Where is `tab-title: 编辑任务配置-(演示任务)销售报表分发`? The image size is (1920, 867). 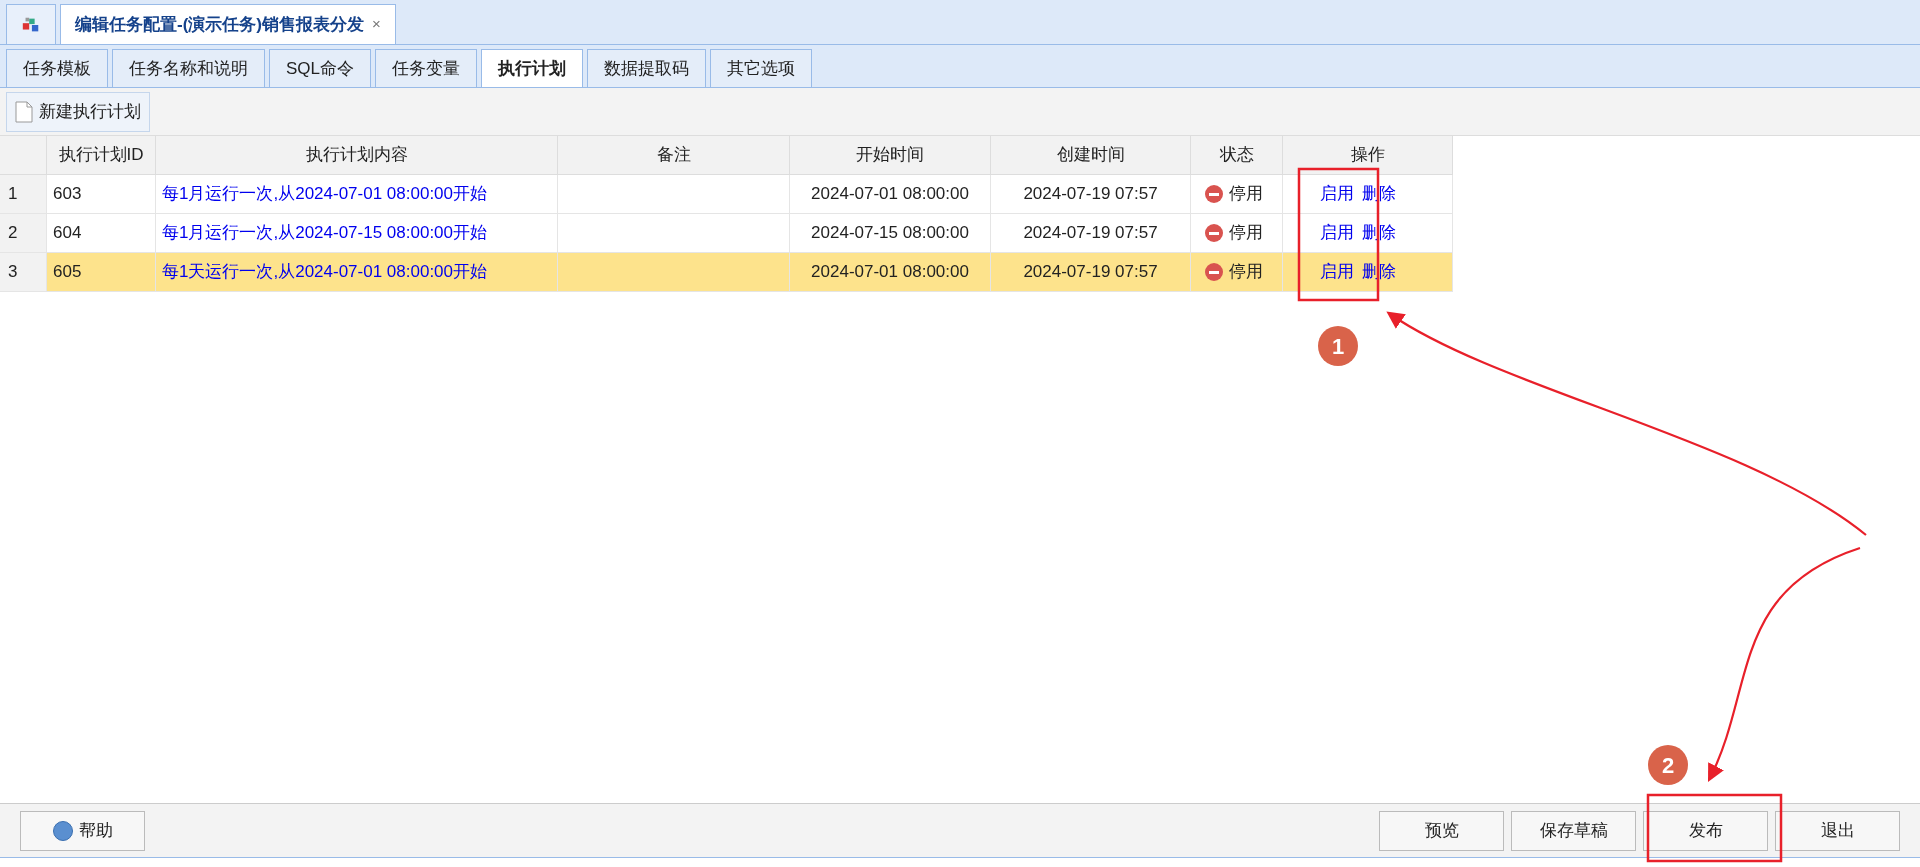 tab-title: 编辑任务配置-(演示任务)销售报表分发 is located at coordinates (219, 24).